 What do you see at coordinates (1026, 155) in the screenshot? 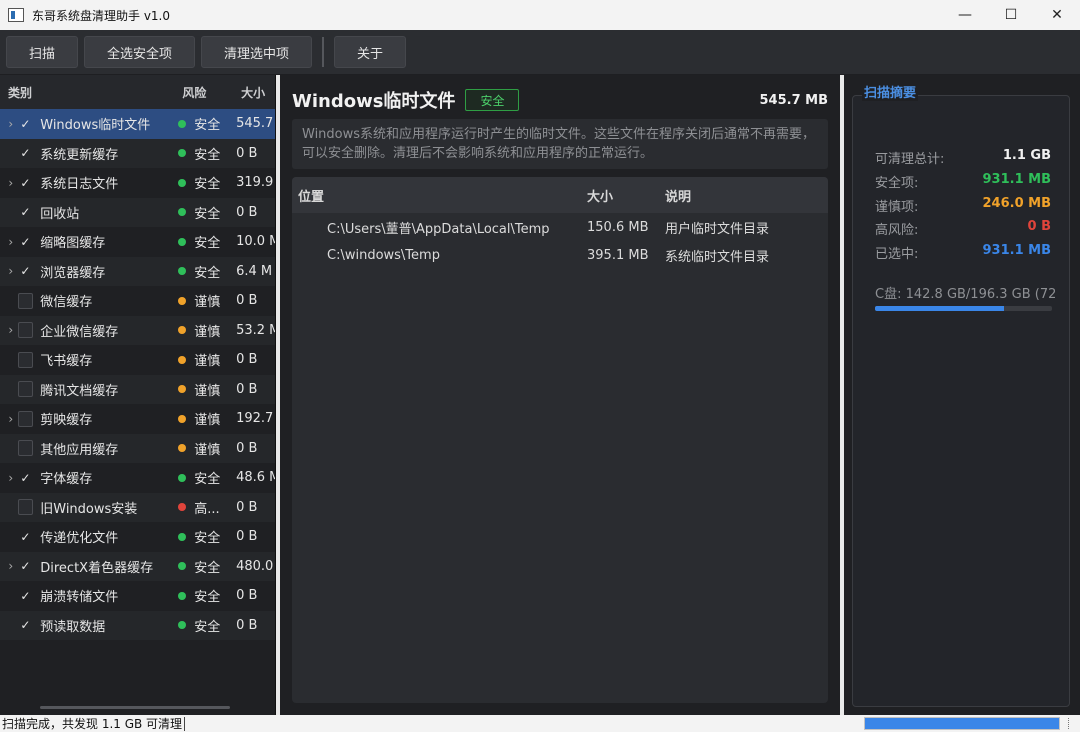
I see `stat-total-value: 1.1 GB` at bounding box center [1026, 155].